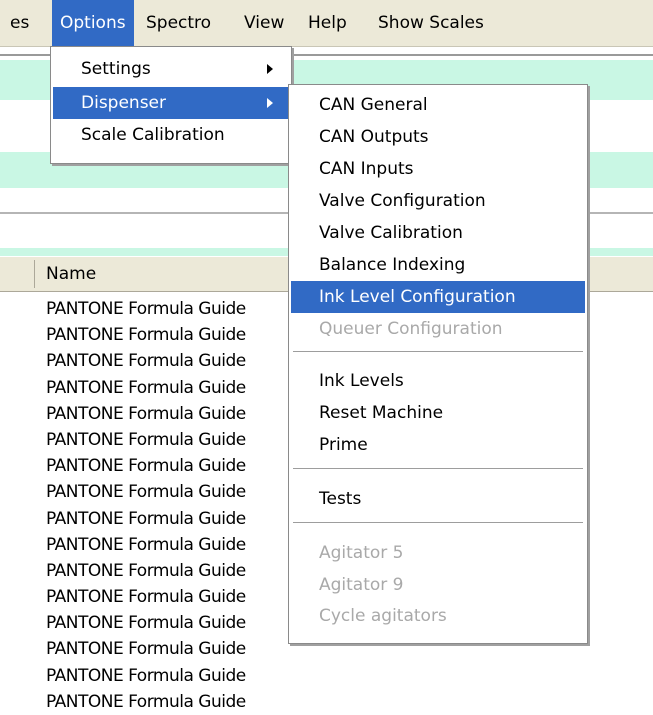 The height and width of the screenshot is (715, 653). Describe the element at coordinates (438, 297) in the screenshot. I see `menu-item-ink-level-configuration: Ink Level Configuration` at that location.